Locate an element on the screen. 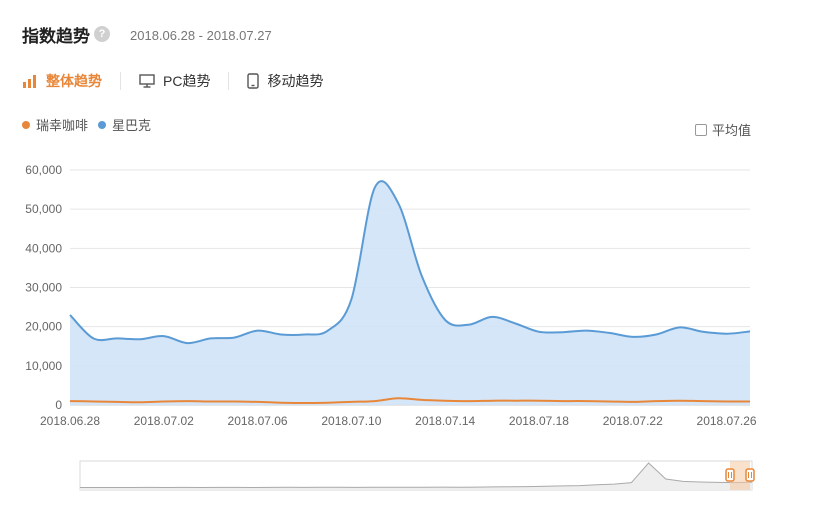 This screenshot has width=820, height=510. date-range: 2018.06.28 - 2018.07.27 is located at coordinates (201, 35).